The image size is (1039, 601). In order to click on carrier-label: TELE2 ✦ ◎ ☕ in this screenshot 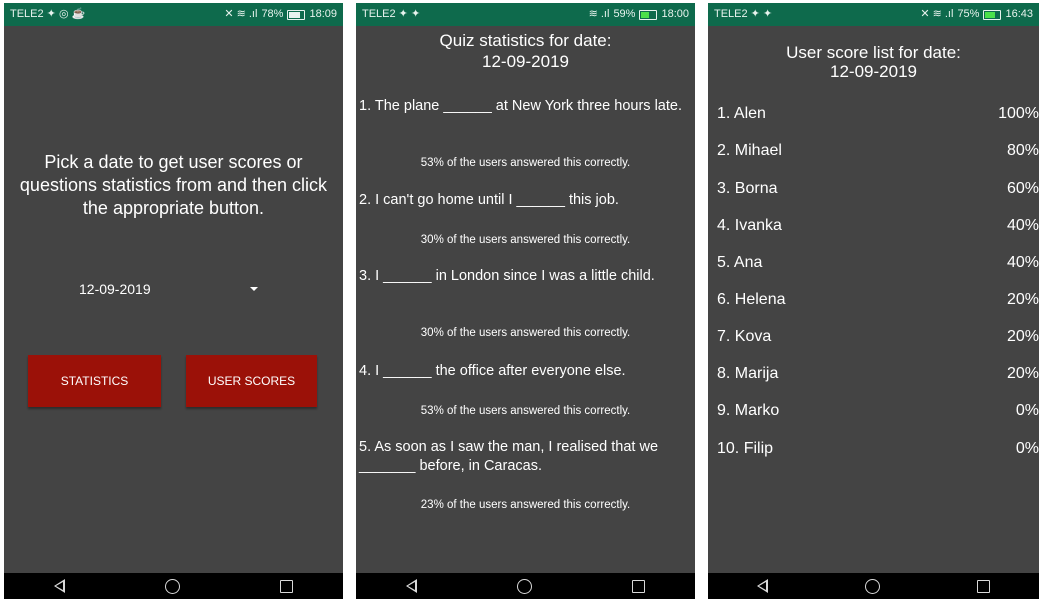, I will do `click(48, 14)`.